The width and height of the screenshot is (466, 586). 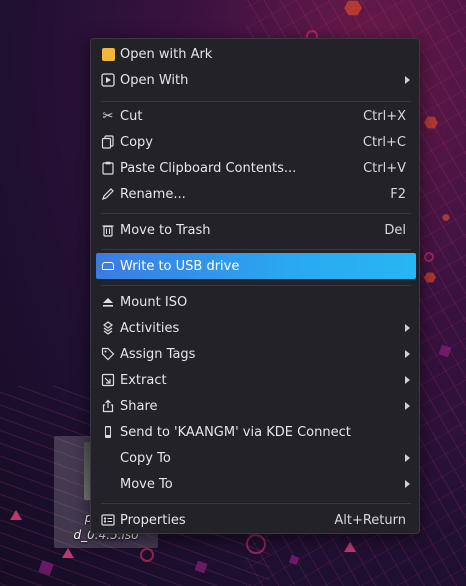 What do you see at coordinates (256, 230) in the screenshot?
I see `menu-item-move-to-trash: Move to Trash Del` at bounding box center [256, 230].